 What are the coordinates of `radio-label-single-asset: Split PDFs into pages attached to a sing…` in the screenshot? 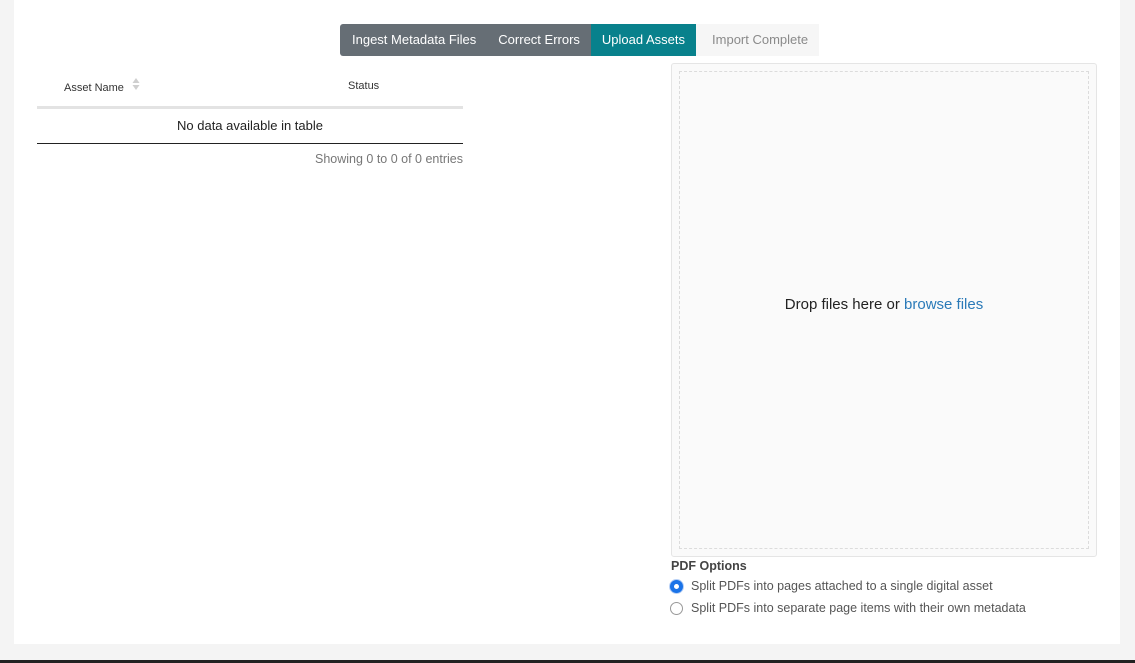 It's located at (842, 586).